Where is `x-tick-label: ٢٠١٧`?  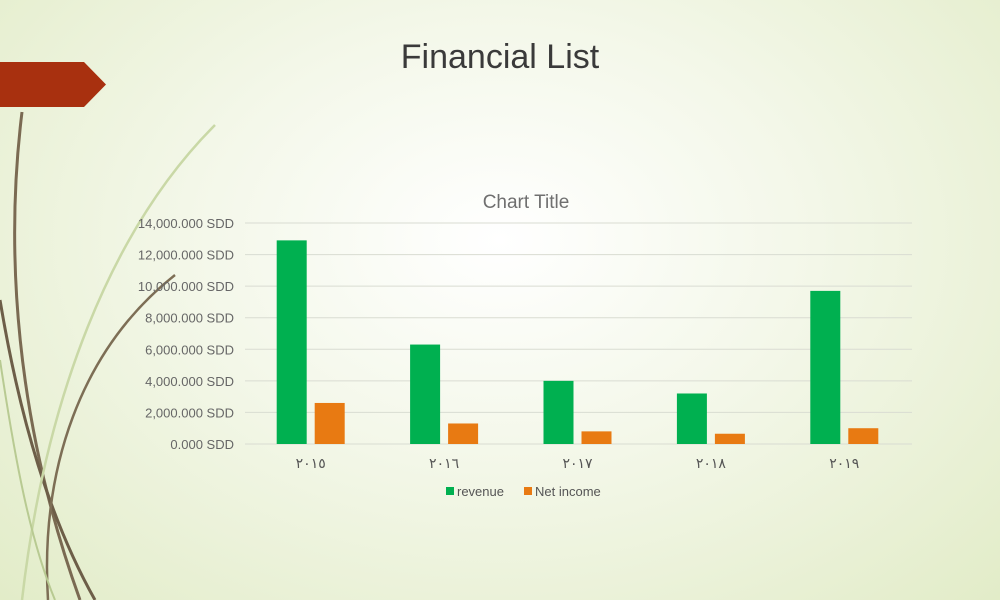
x-tick-label: ٢٠١٧ is located at coordinates (577, 463).